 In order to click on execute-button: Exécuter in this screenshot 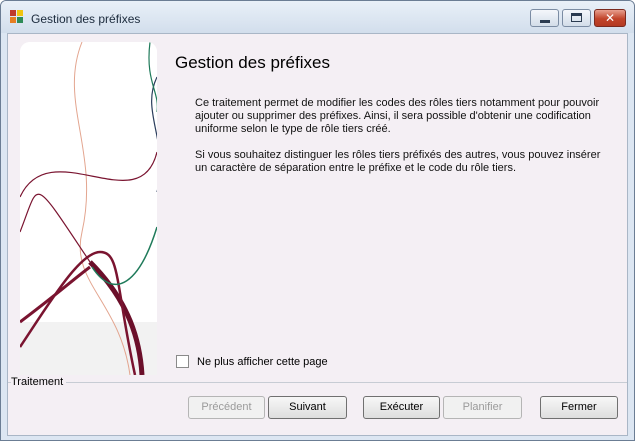, I will do `click(401, 407)`.